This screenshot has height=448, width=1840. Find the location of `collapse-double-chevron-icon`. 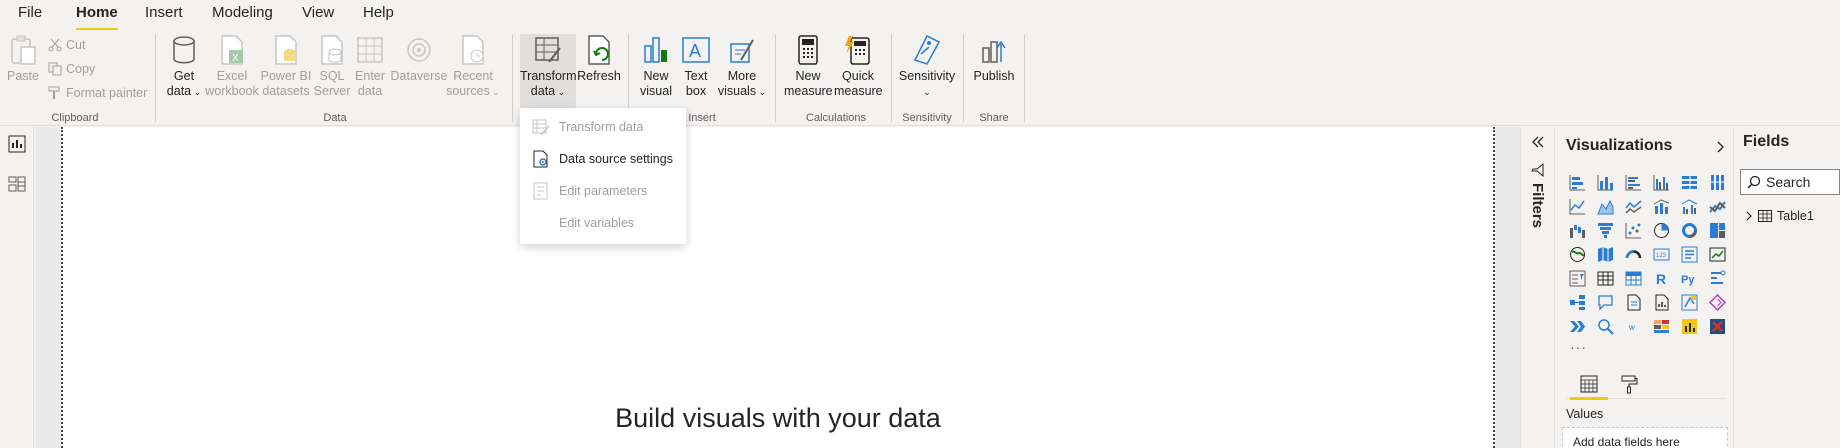

collapse-double-chevron-icon is located at coordinates (1538, 142).